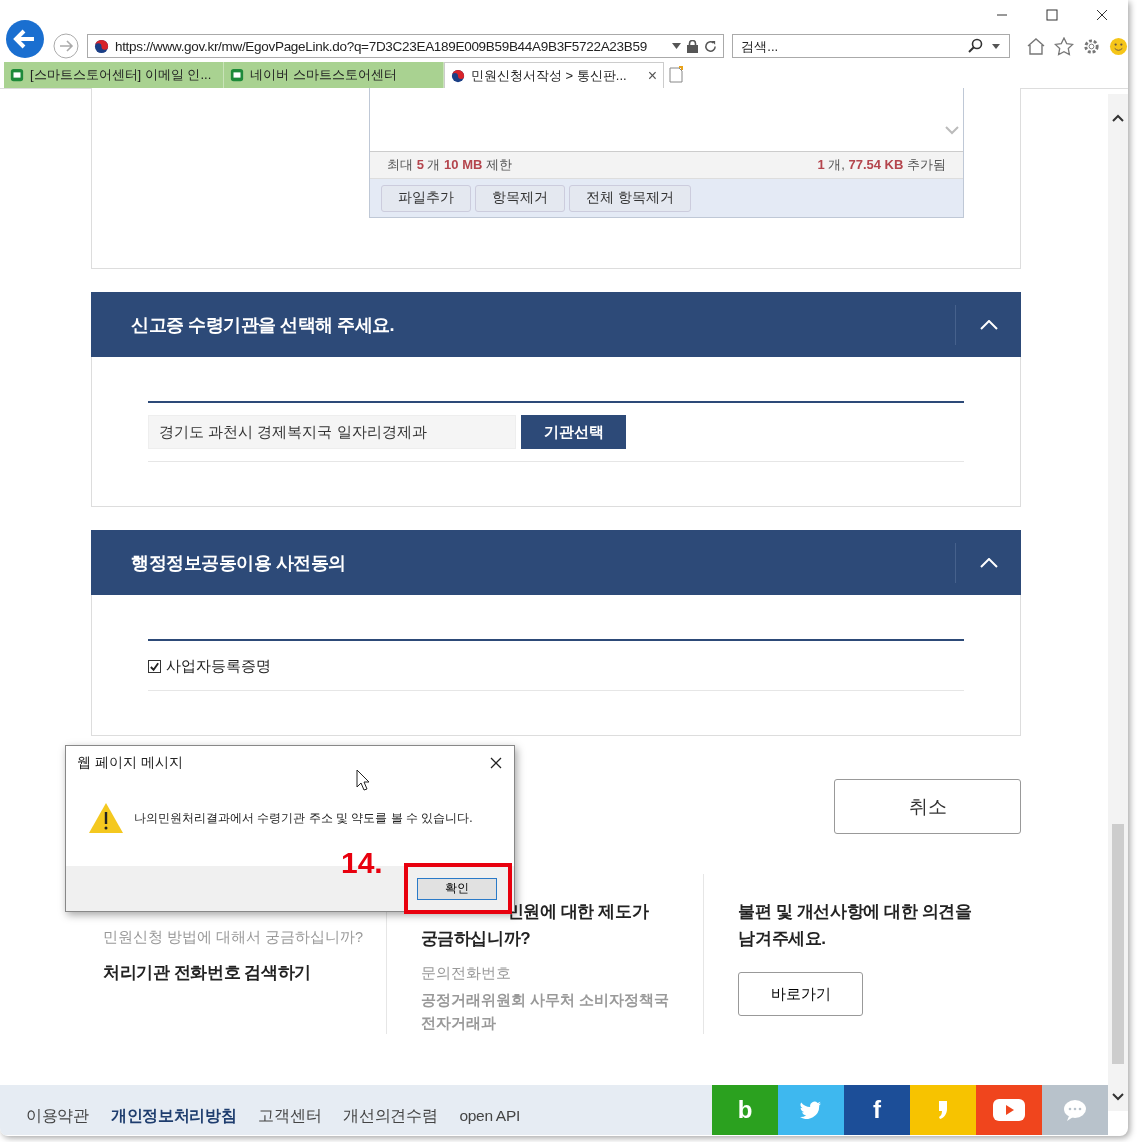 This screenshot has width=1142, height=1142. I want to click on twitter-button, so click(811, 1110).